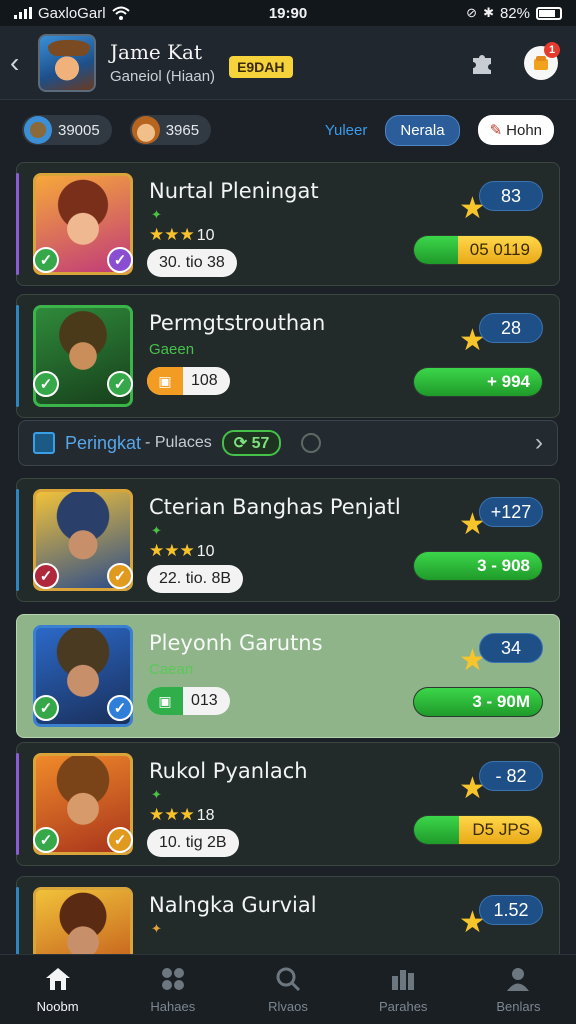  What do you see at coordinates (44, 443) in the screenshot?
I see `ranking-icon` at bounding box center [44, 443].